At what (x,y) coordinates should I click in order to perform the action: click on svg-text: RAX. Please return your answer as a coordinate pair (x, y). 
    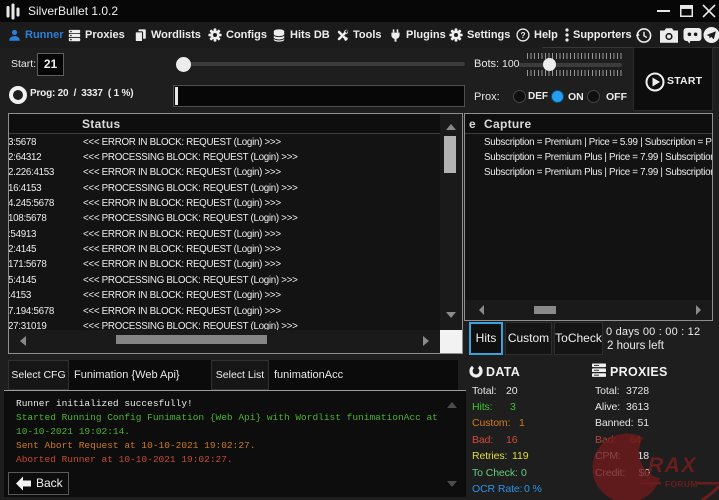
    Looking at the image, I should click on (672, 465).